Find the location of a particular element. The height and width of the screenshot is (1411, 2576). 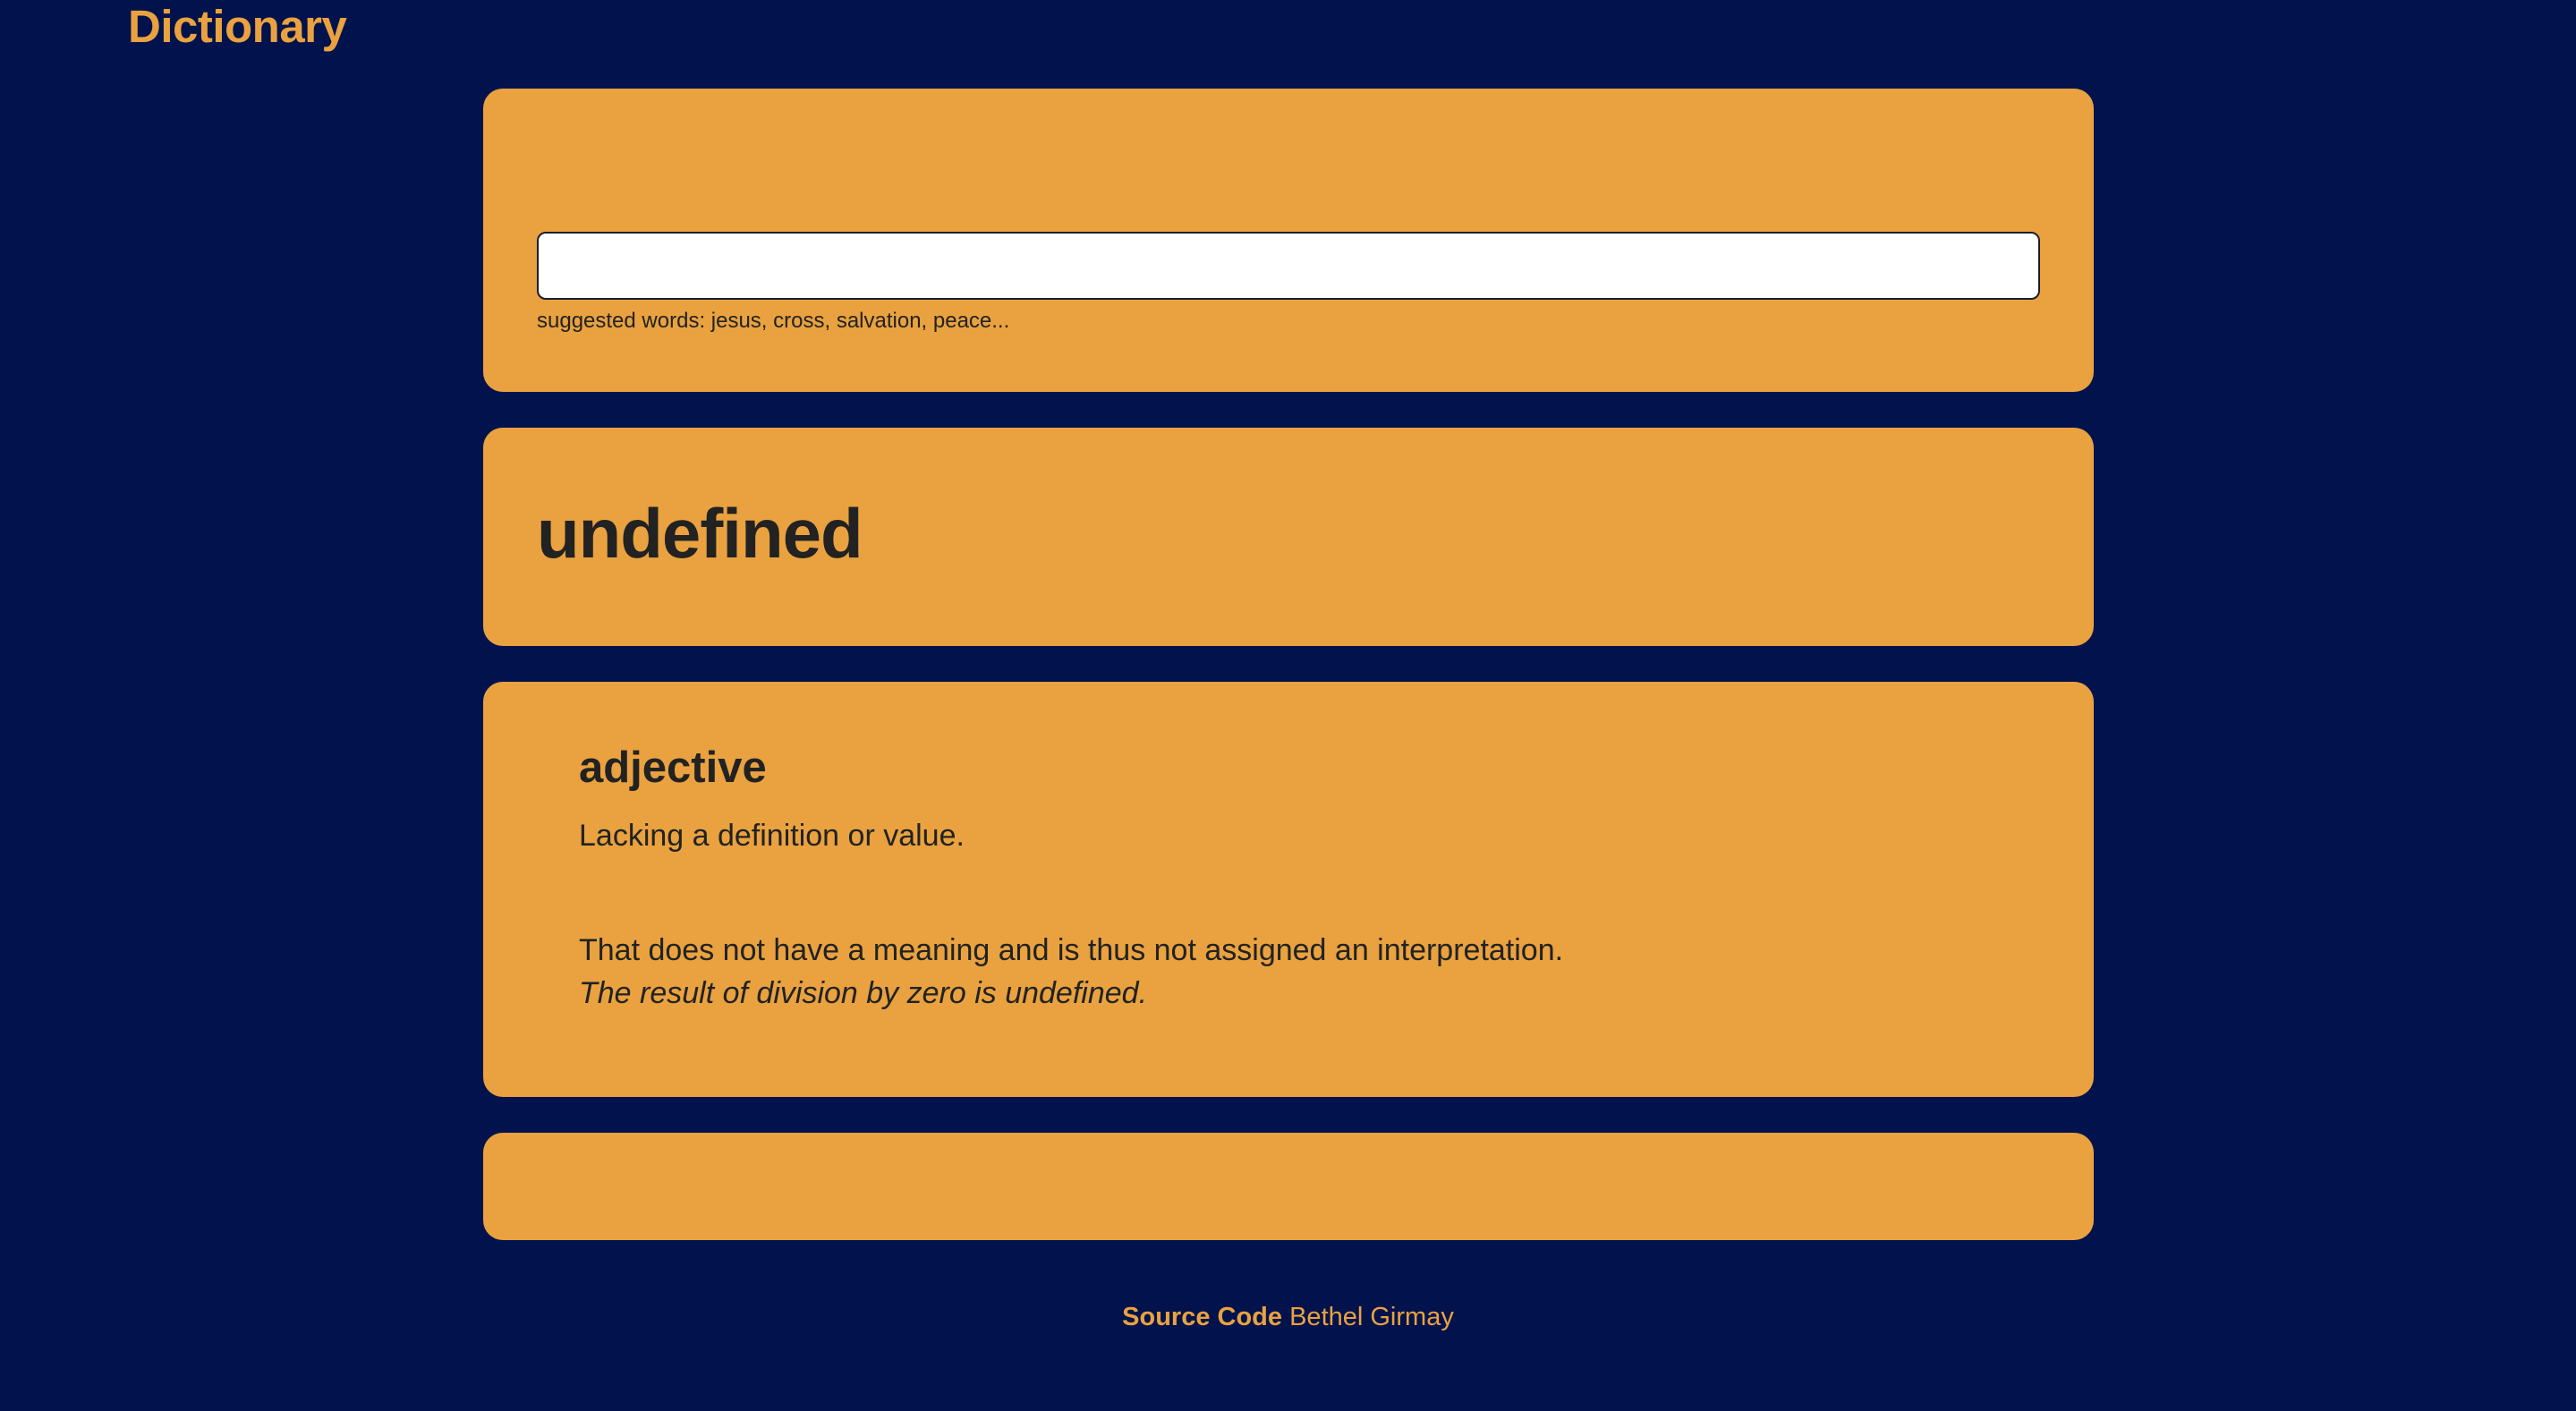

search-input is located at coordinates (1288, 266).